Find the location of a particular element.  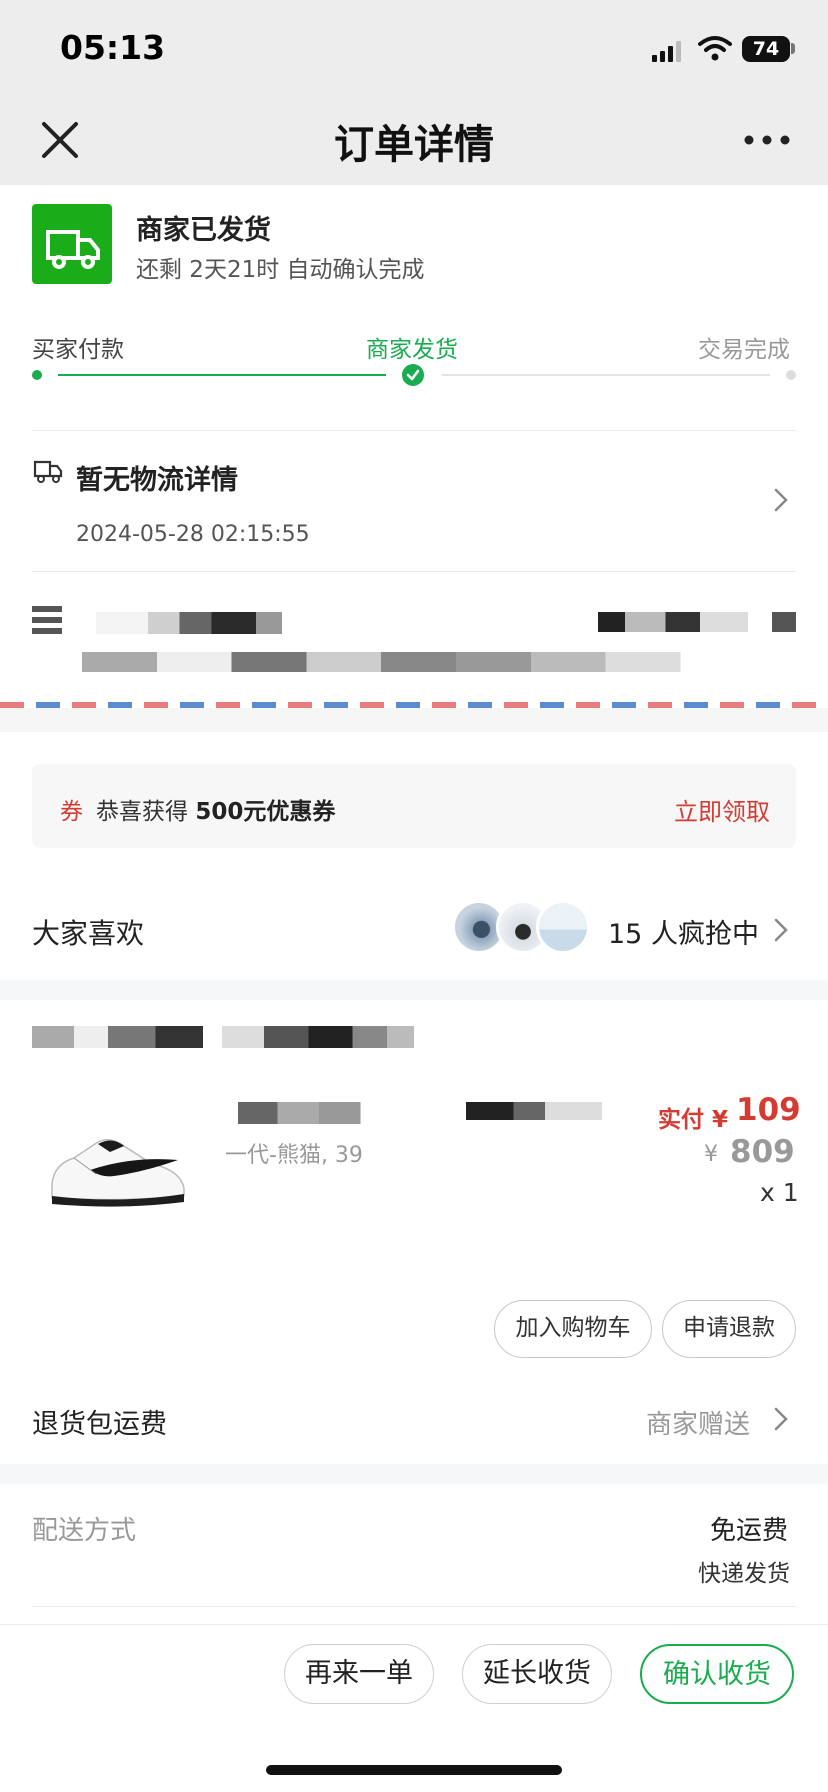

confirm-receipt-button: 确认收货 is located at coordinates (717, 1674).